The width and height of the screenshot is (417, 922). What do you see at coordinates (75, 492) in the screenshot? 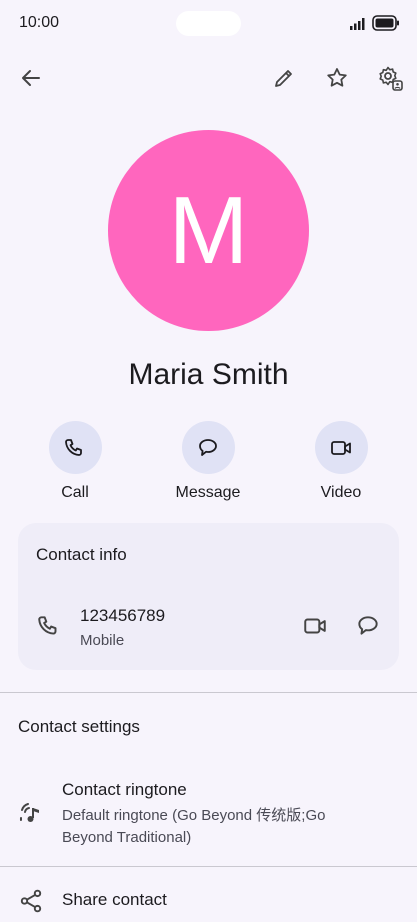
I see `call-label: Call` at bounding box center [75, 492].